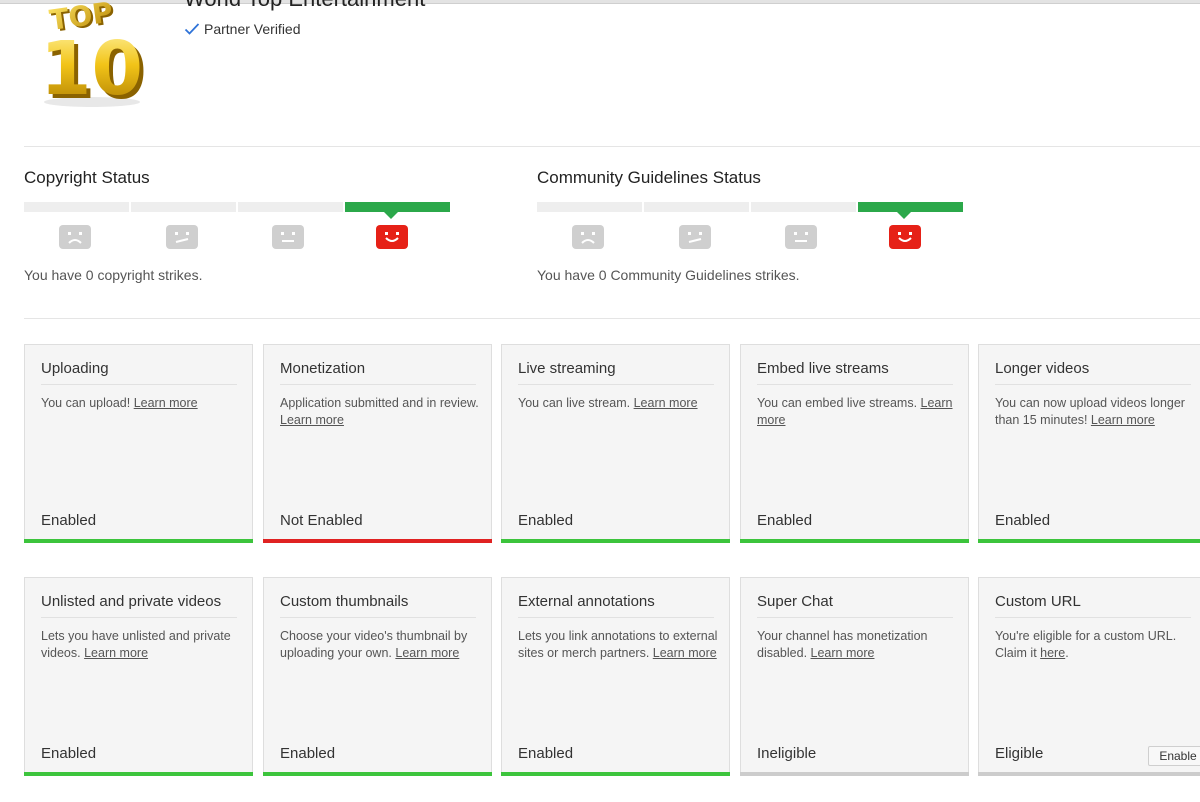 The width and height of the screenshot is (1200, 802). Describe the element at coordinates (86, 403) in the screenshot. I see `card-desc-text: You can upload!` at that location.